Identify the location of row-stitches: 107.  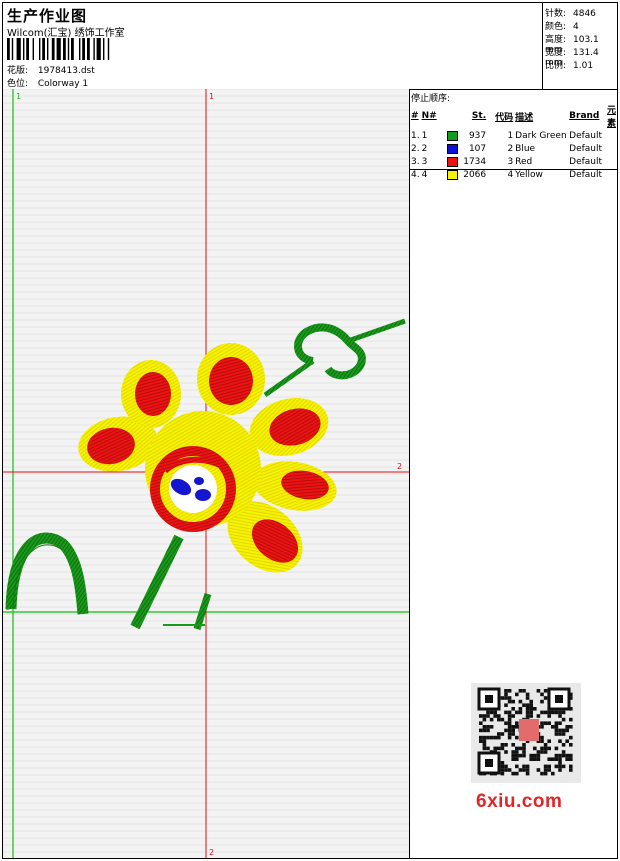
(477, 148).